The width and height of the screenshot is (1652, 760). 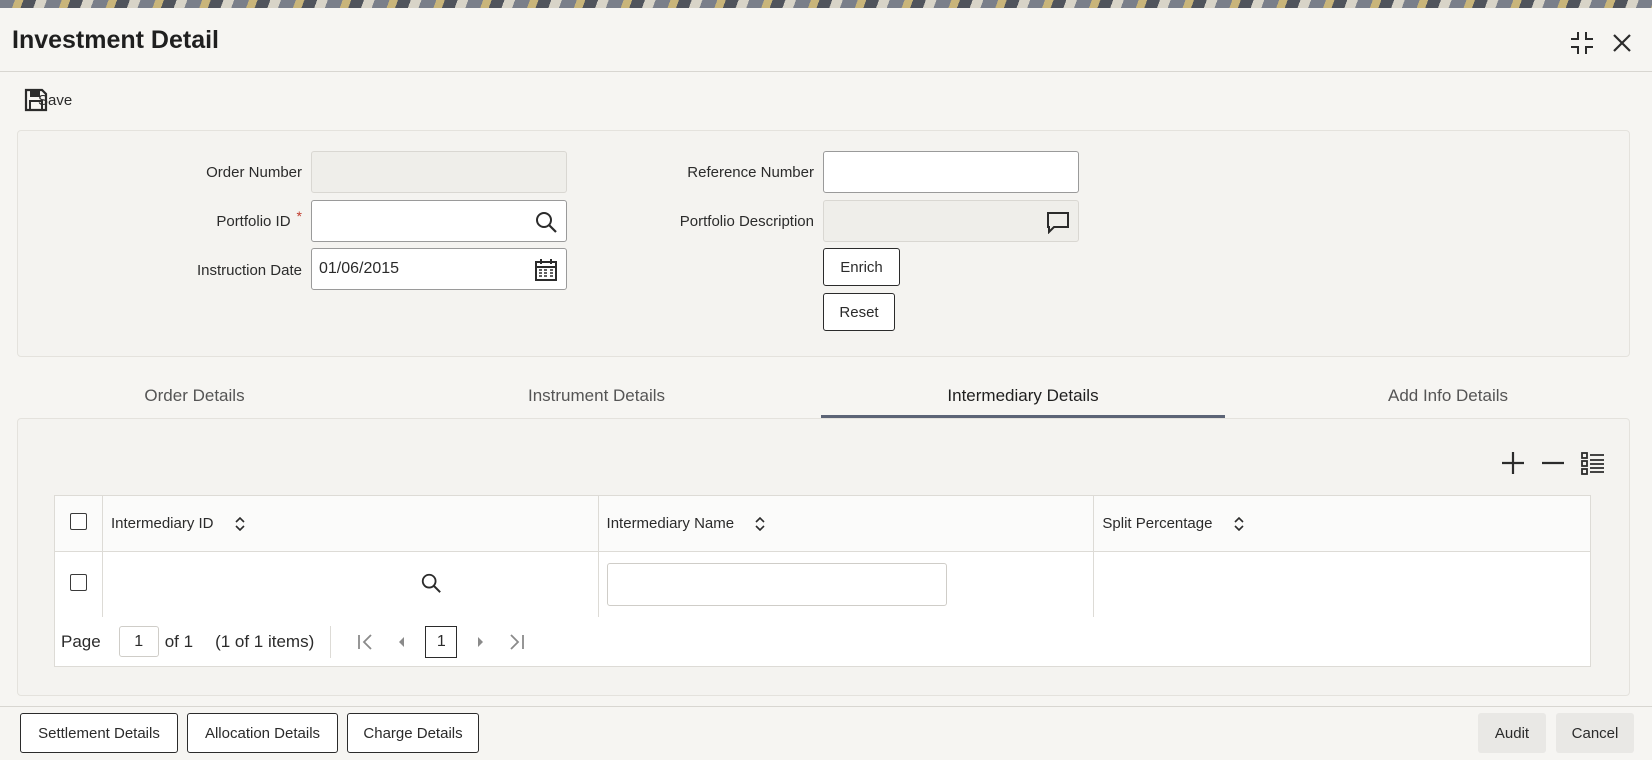 I want to click on portfolio-id-label-group: Portfolio ID *, so click(x=220, y=219).